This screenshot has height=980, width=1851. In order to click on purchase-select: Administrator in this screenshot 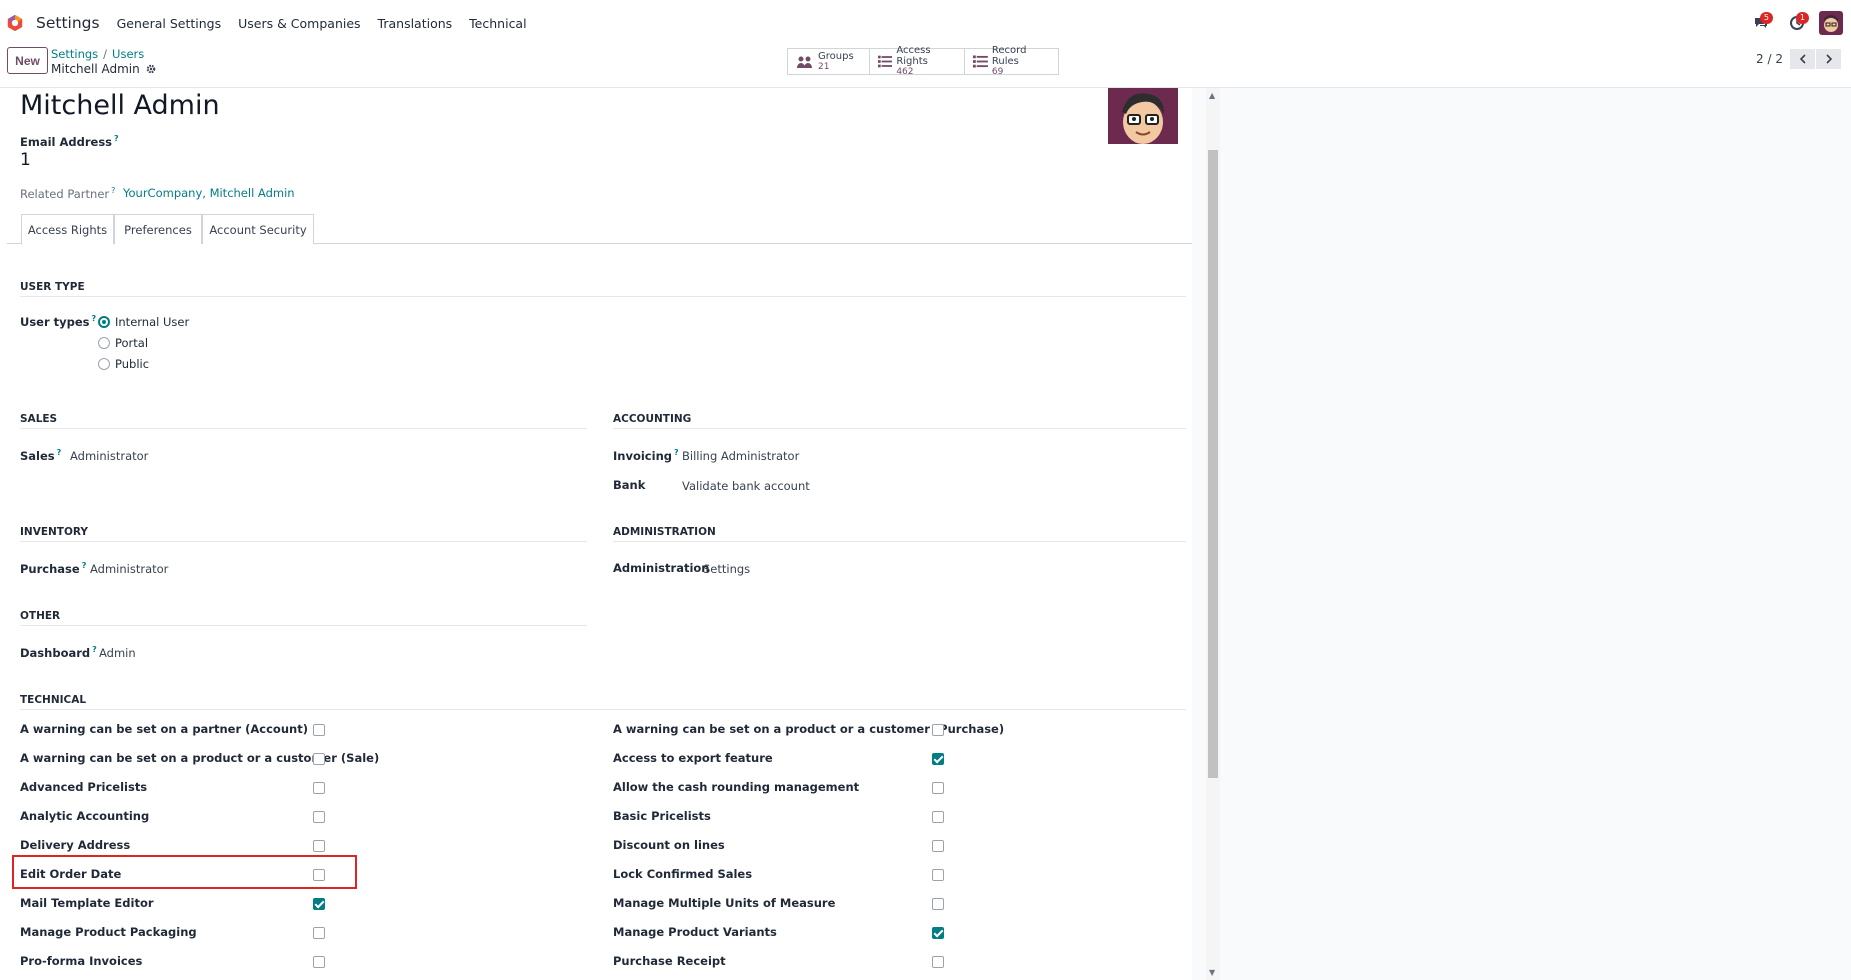, I will do `click(129, 569)`.